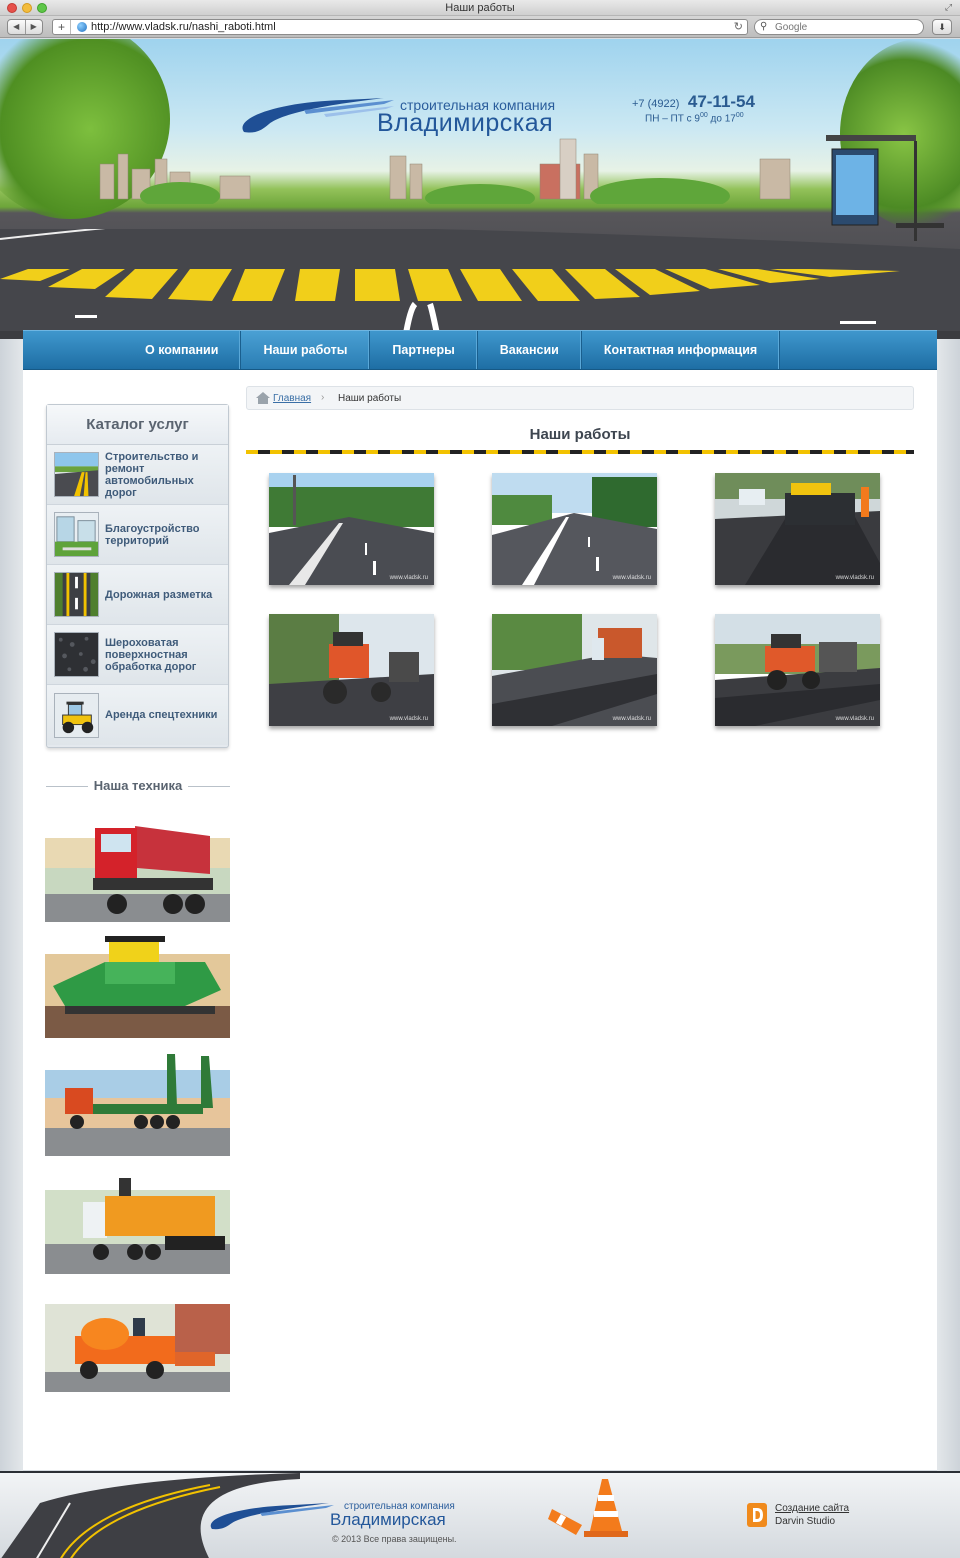 Image resolution: width=960 pixels, height=1558 pixels. Describe the element at coordinates (656, 104) in the screenshot. I see `phone-code: +7 (4922)` at that location.